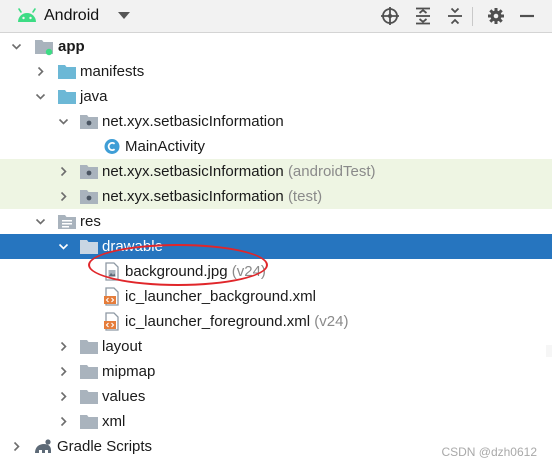 The image size is (552, 468). Describe the element at coordinates (276, 271) in the screenshot. I see `tree-row-background-jpg: background.jpg (v24)` at that location.